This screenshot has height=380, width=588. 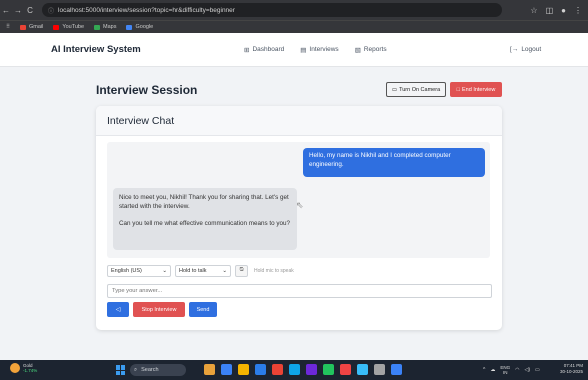 What do you see at coordinates (299, 121) in the screenshot?
I see `card-header: Interview Chat` at bounding box center [299, 121].